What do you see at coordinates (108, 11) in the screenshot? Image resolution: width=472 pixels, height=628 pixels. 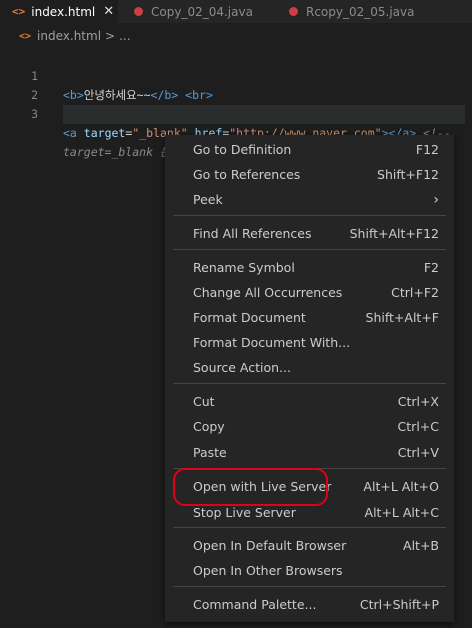 I see `close-icon: ✕` at bounding box center [108, 11].